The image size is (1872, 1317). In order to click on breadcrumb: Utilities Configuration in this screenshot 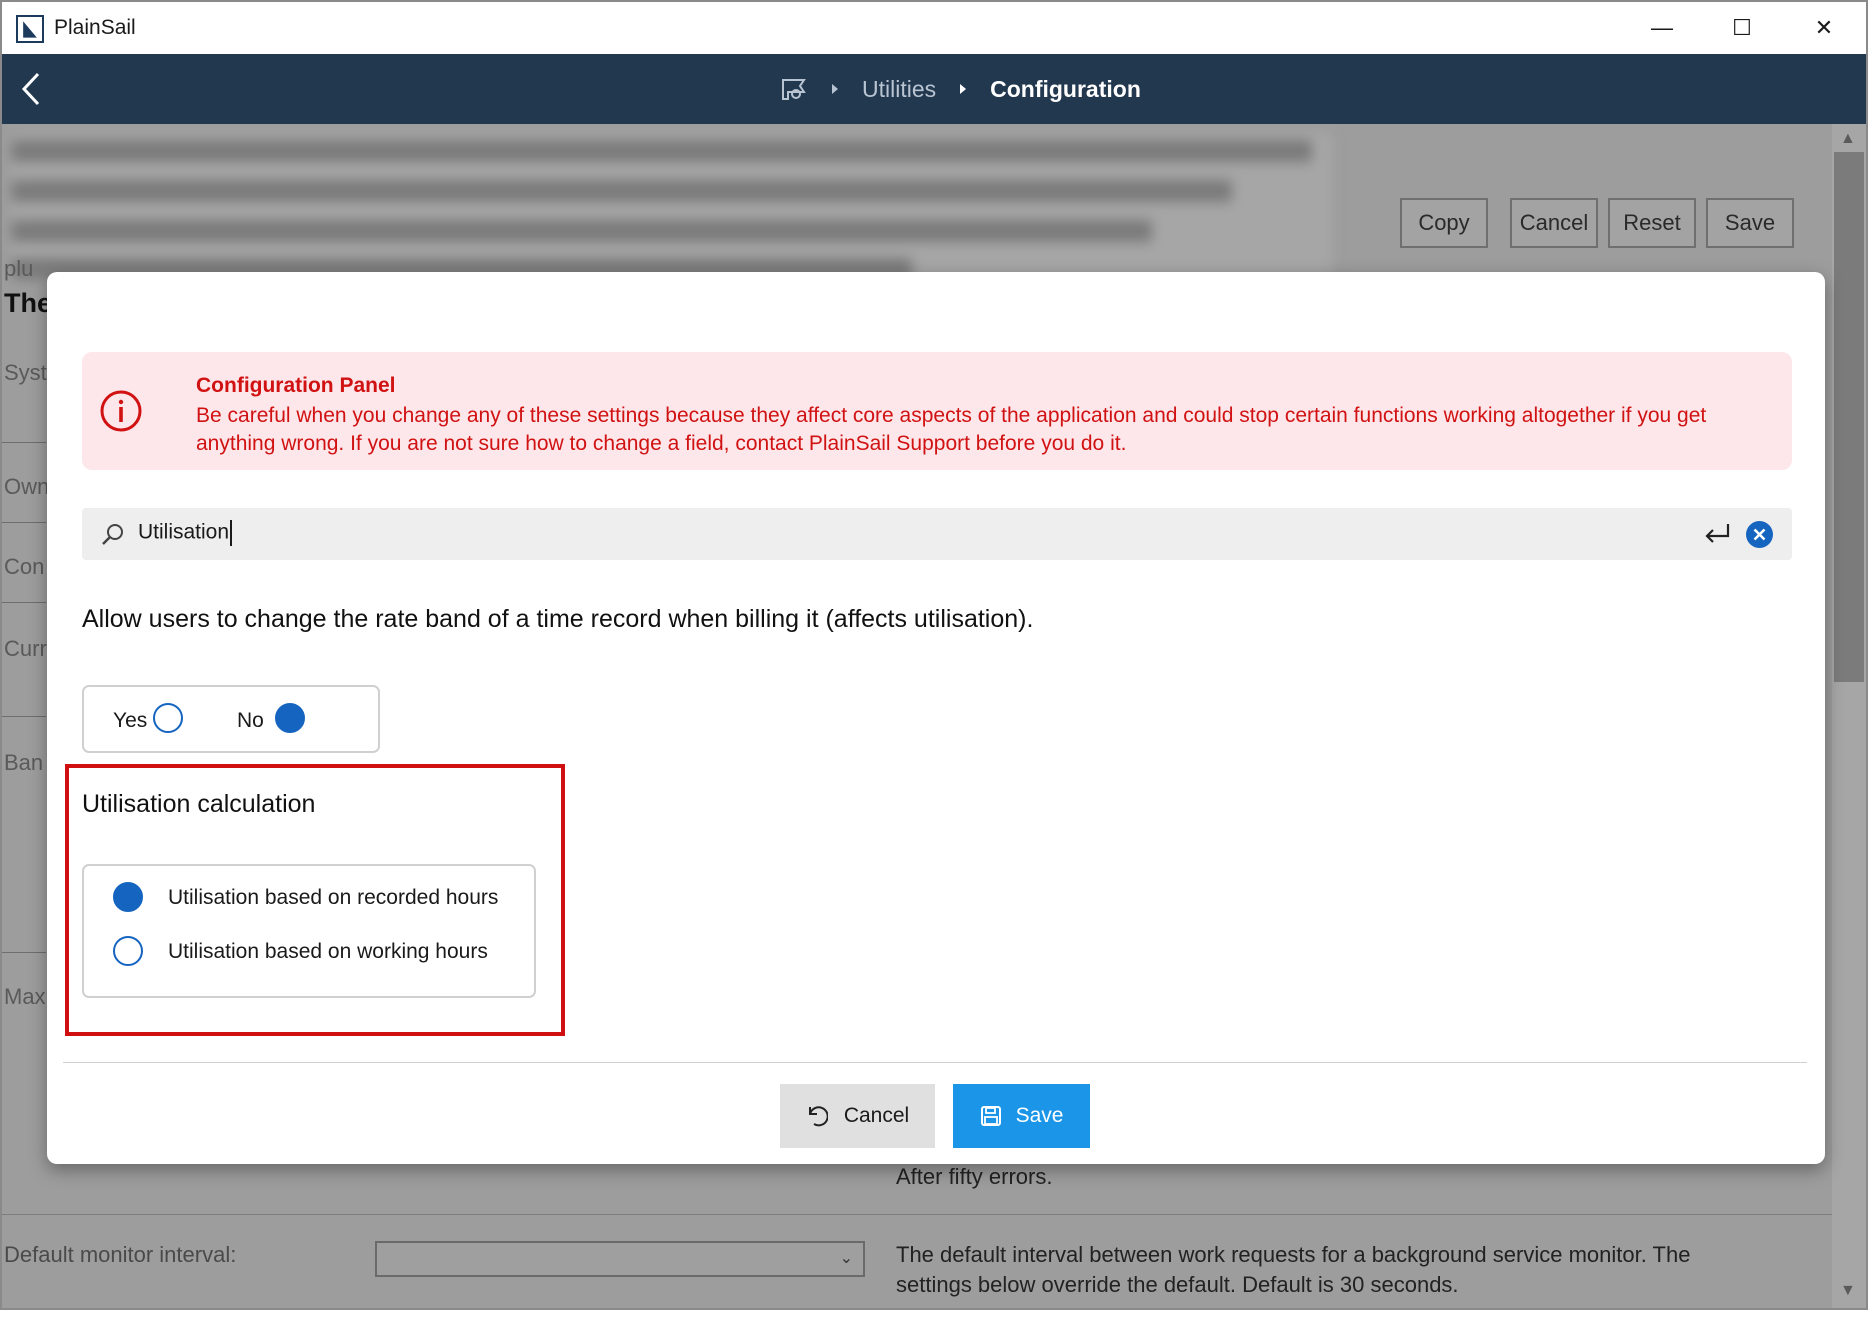, I will do `click(960, 89)`.